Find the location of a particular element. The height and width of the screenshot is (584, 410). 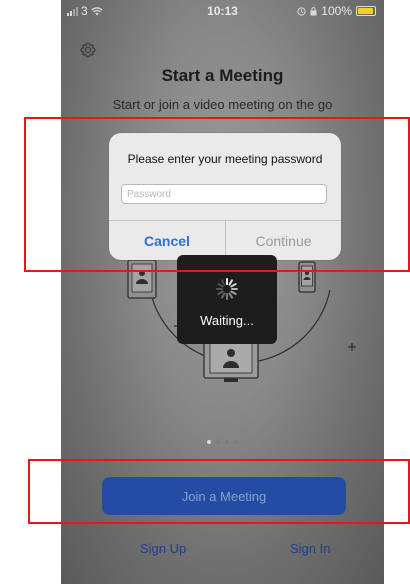

sign-up-link: Sign Up is located at coordinates (163, 548).